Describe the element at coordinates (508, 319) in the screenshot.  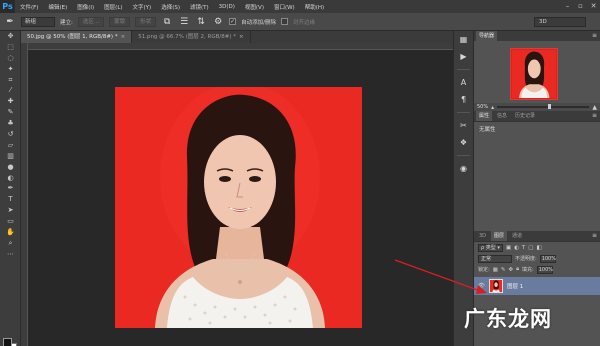
I see `watermark-text: 广东龙网` at that location.